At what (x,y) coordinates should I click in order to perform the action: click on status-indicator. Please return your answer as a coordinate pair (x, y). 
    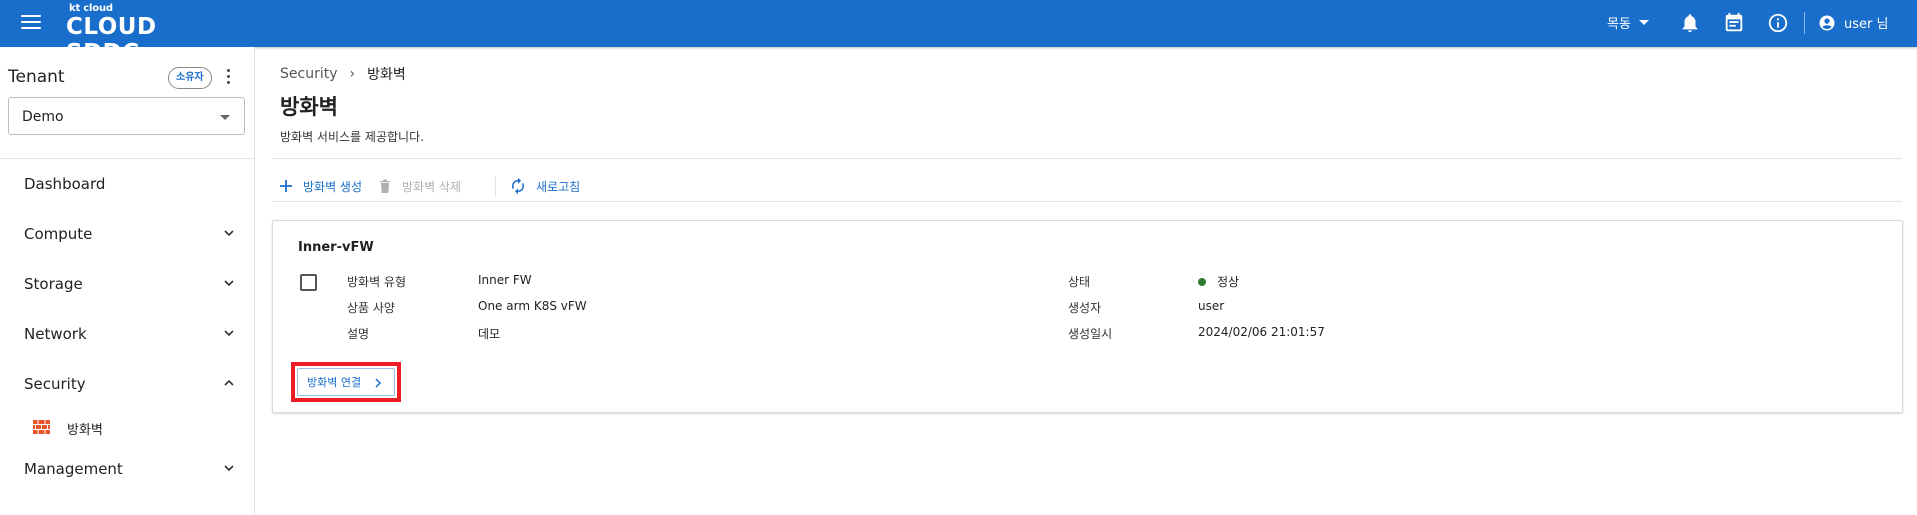
    Looking at the image, I should click on (1202, 282).